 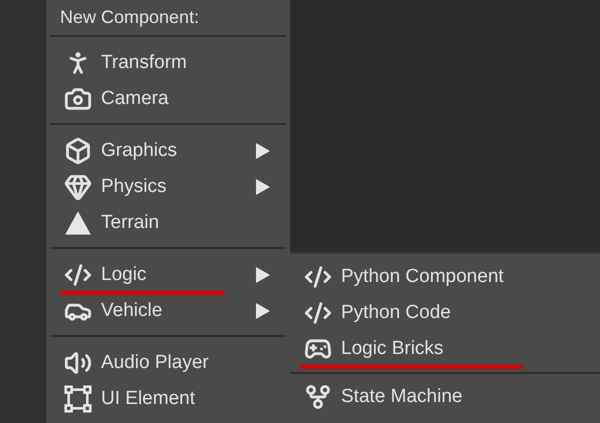 I want to click on cube-icon, so click(x=78, y=151).